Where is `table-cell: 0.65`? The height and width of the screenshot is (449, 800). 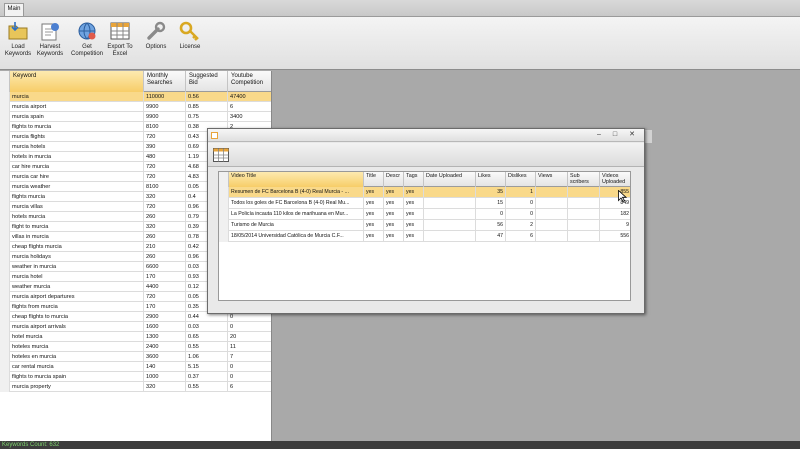 table-cell: 0.65 is located at coordinates (207, 337).